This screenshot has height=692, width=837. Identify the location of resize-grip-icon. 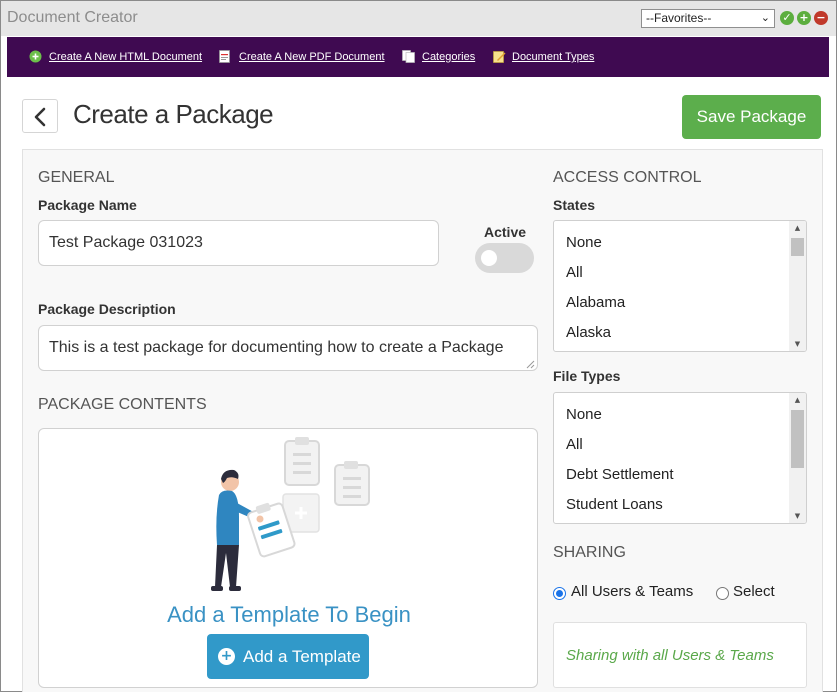
(530, 364).